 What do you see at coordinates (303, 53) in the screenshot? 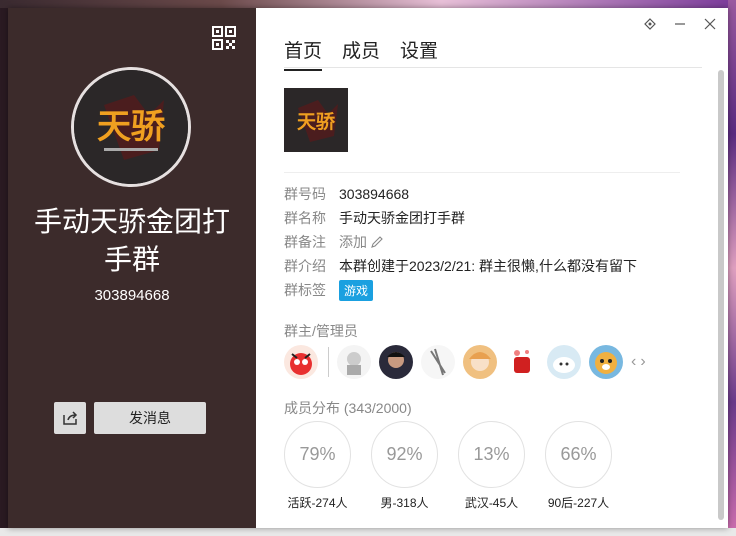
I see `tab-home: 首页` at bounding box center [303, 53].